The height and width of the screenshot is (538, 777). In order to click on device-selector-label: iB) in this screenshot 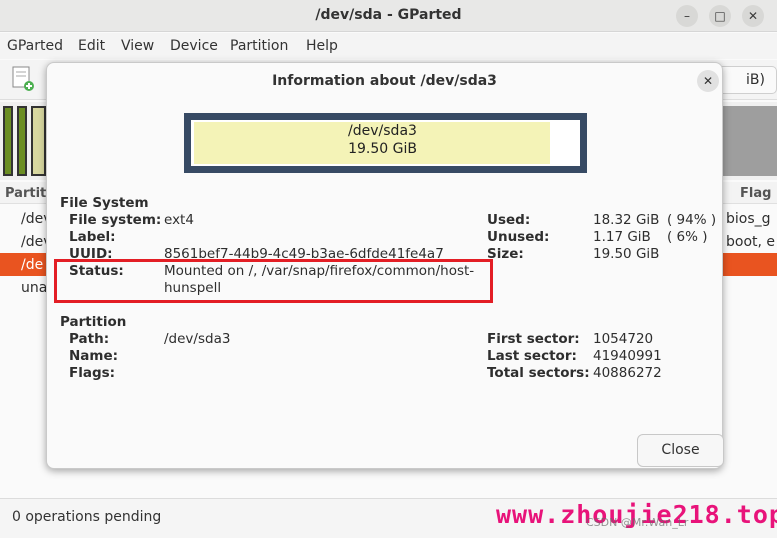, I will do `click(755, 80)`.